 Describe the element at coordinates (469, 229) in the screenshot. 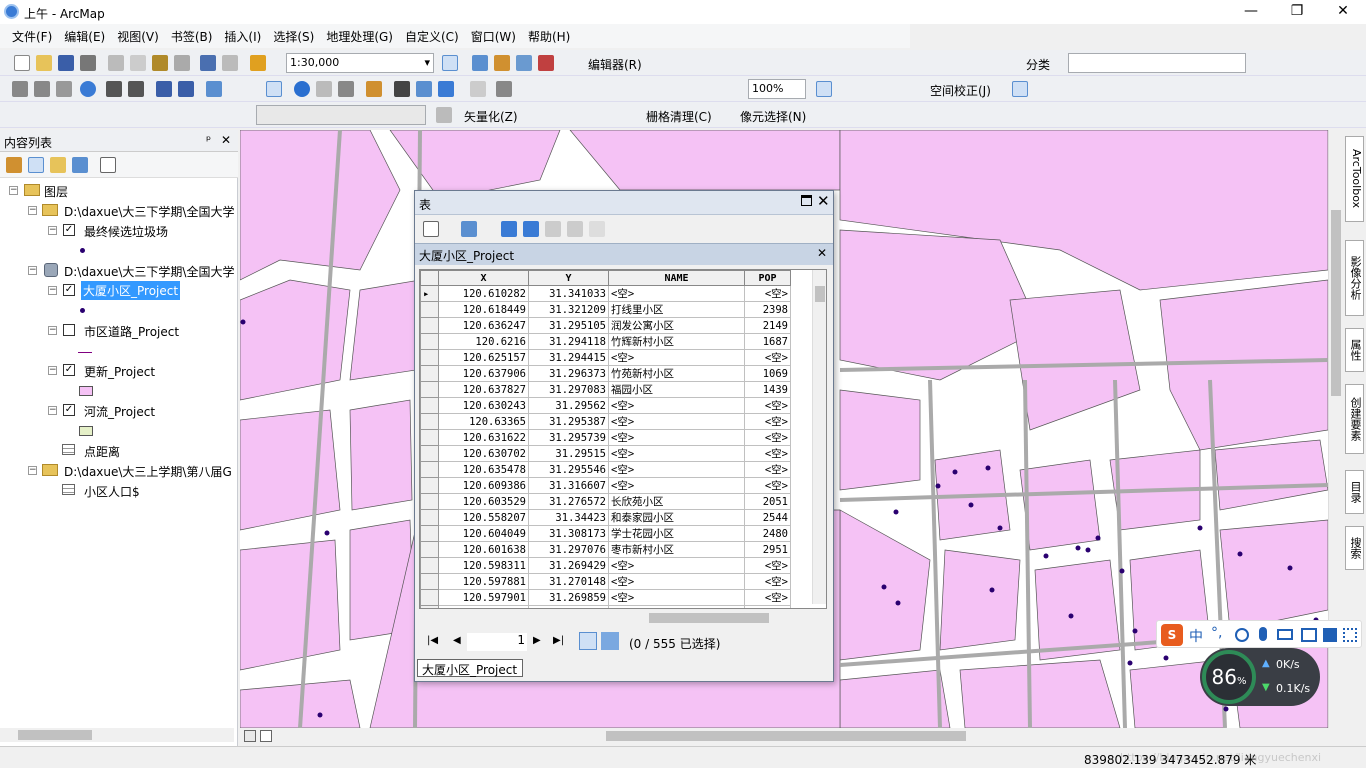

I see `related-tables-icon` at that location.